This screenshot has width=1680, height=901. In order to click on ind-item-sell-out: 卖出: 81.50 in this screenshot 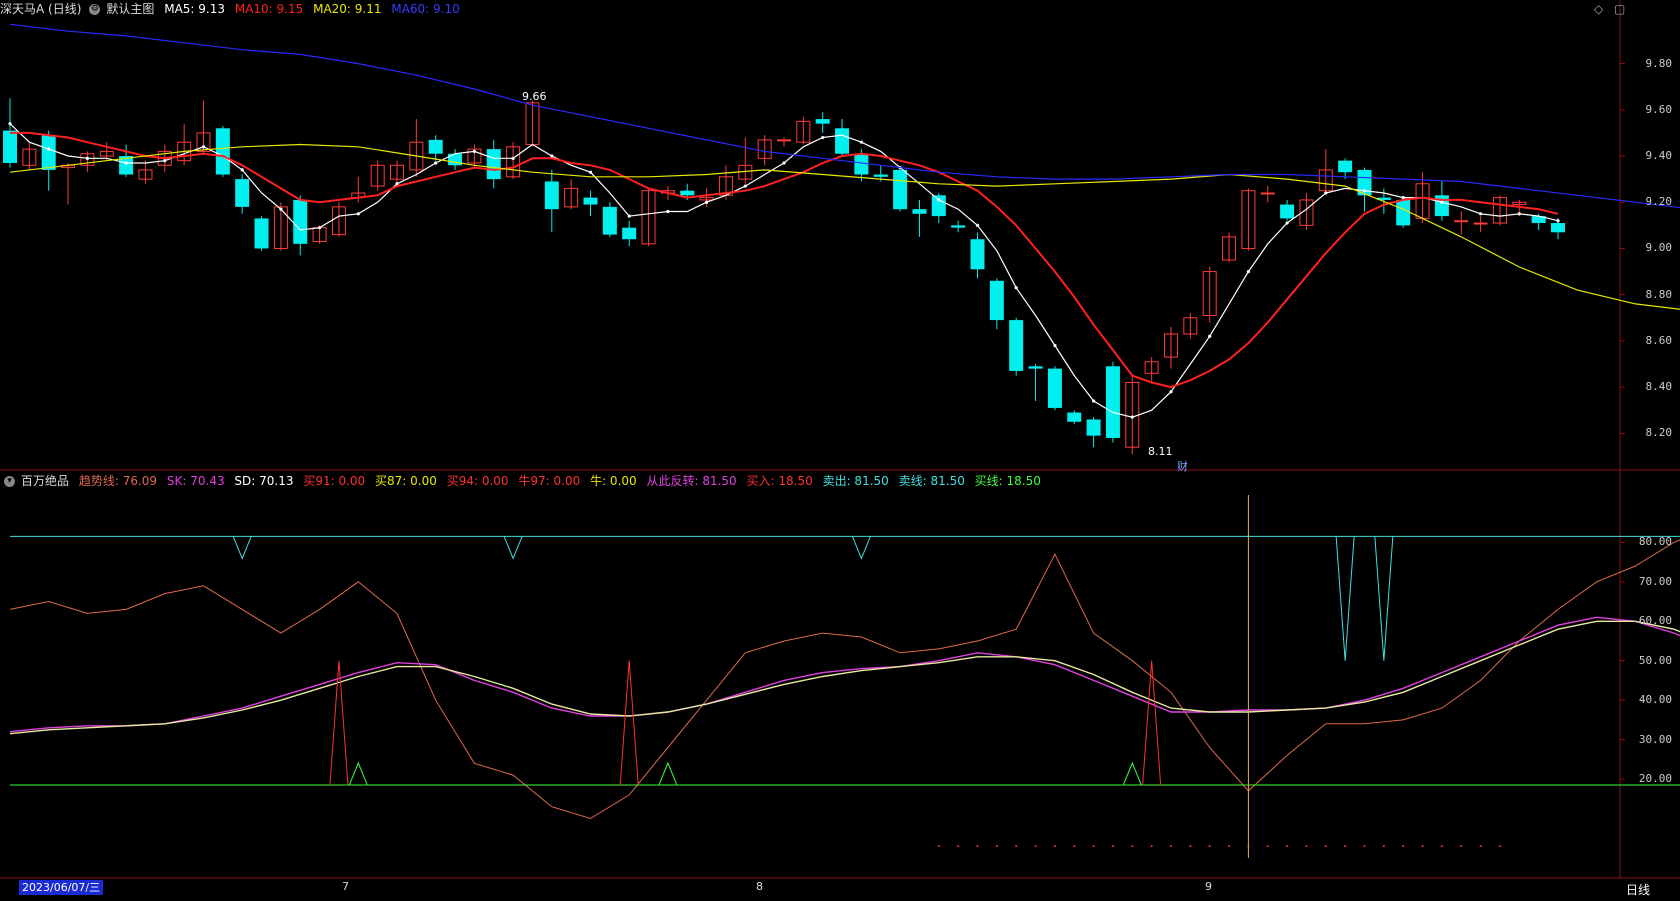, I will do `click(855, 481)`.